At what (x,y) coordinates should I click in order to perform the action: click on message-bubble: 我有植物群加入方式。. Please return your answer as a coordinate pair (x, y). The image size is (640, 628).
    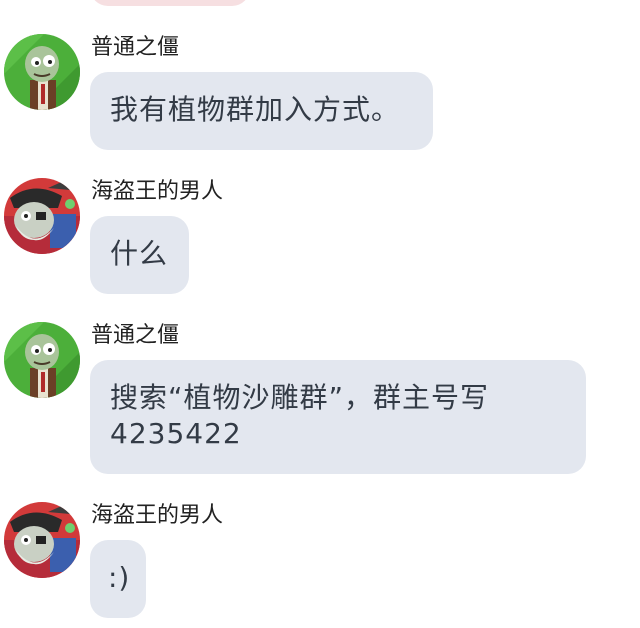
    Looking at the image, I should click on (261, 111).